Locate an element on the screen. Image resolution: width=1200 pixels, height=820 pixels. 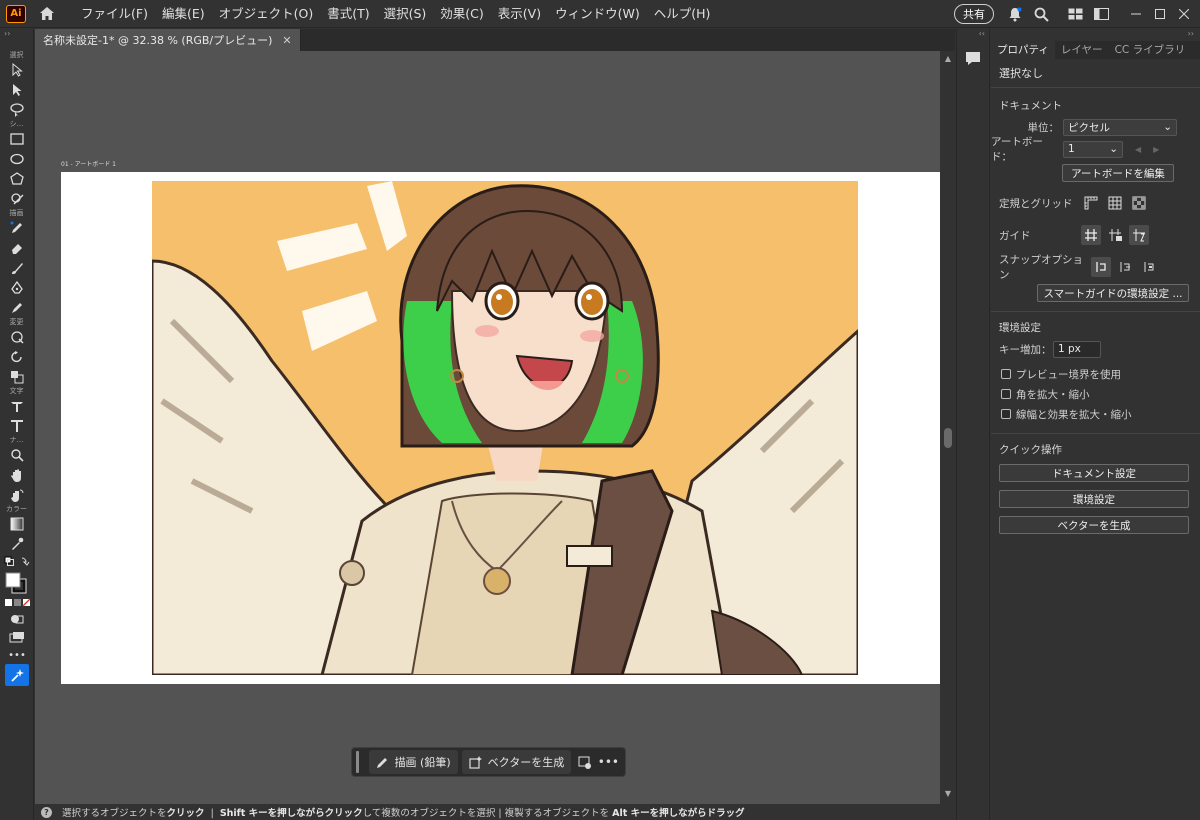
tab-layers: レイヤー is located at coordinates (1082, 50).